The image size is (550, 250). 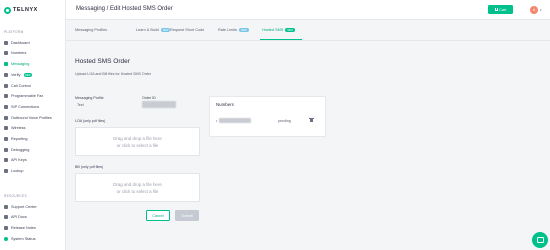 I want to click on messaging-profile-value: Test, so click(x=80, y=105).